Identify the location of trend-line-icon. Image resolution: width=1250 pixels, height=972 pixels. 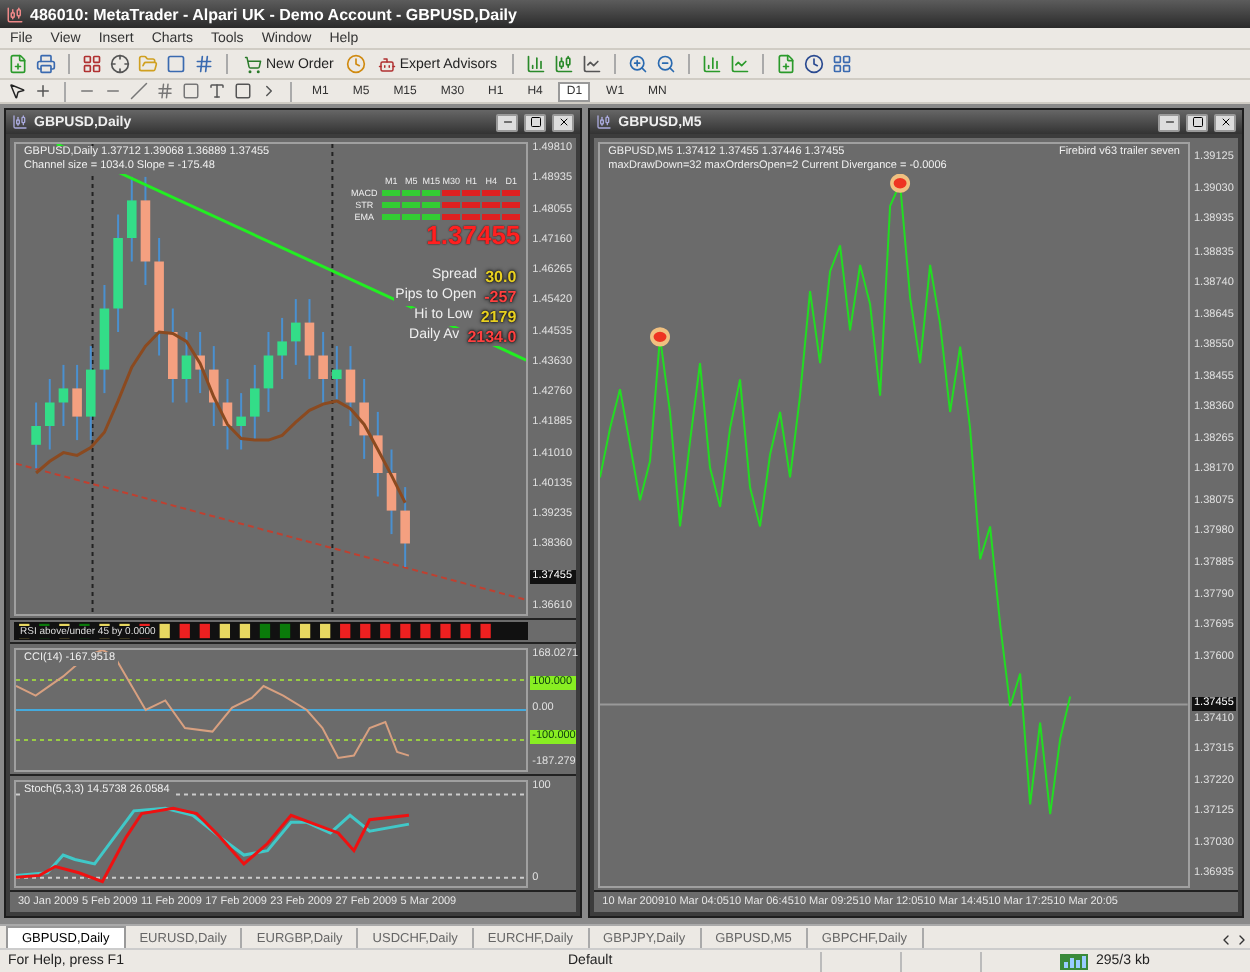
(139, 91).